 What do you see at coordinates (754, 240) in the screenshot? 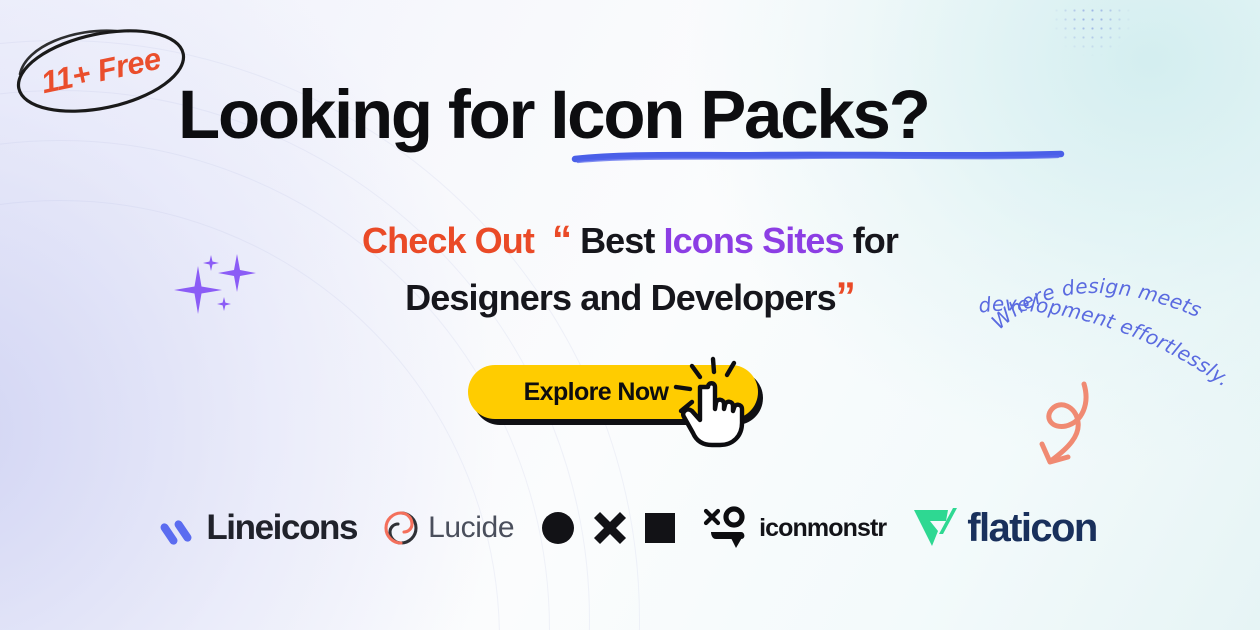
I see `icons-sites-text: Icons Sites` at bounding box center [754, 240].